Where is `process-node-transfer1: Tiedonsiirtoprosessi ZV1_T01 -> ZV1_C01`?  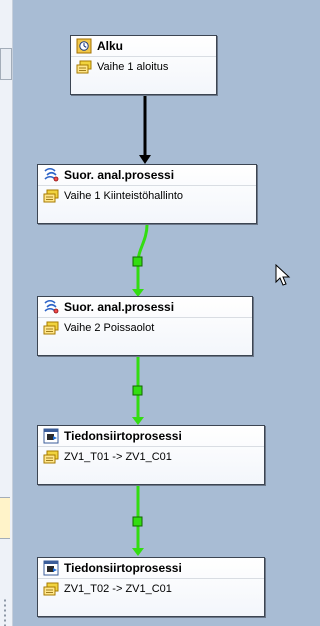
process-node-transfer1: Tiedonsiirtoprosessi ZV1_T01 -> ZV1_C01 is located at coordinates (151, 455).